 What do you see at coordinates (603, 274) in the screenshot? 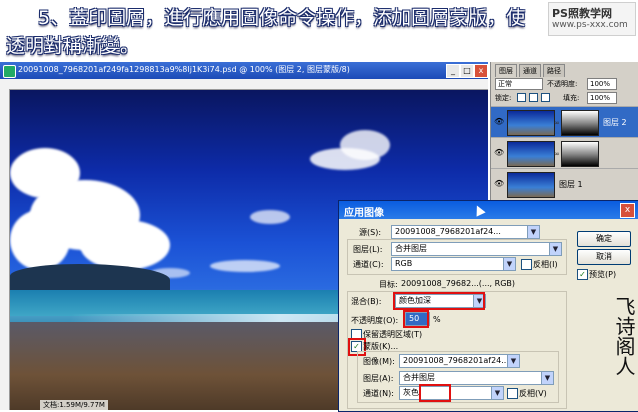
I see `preview-label: 预览(P)` at bounding box center [603, 274].